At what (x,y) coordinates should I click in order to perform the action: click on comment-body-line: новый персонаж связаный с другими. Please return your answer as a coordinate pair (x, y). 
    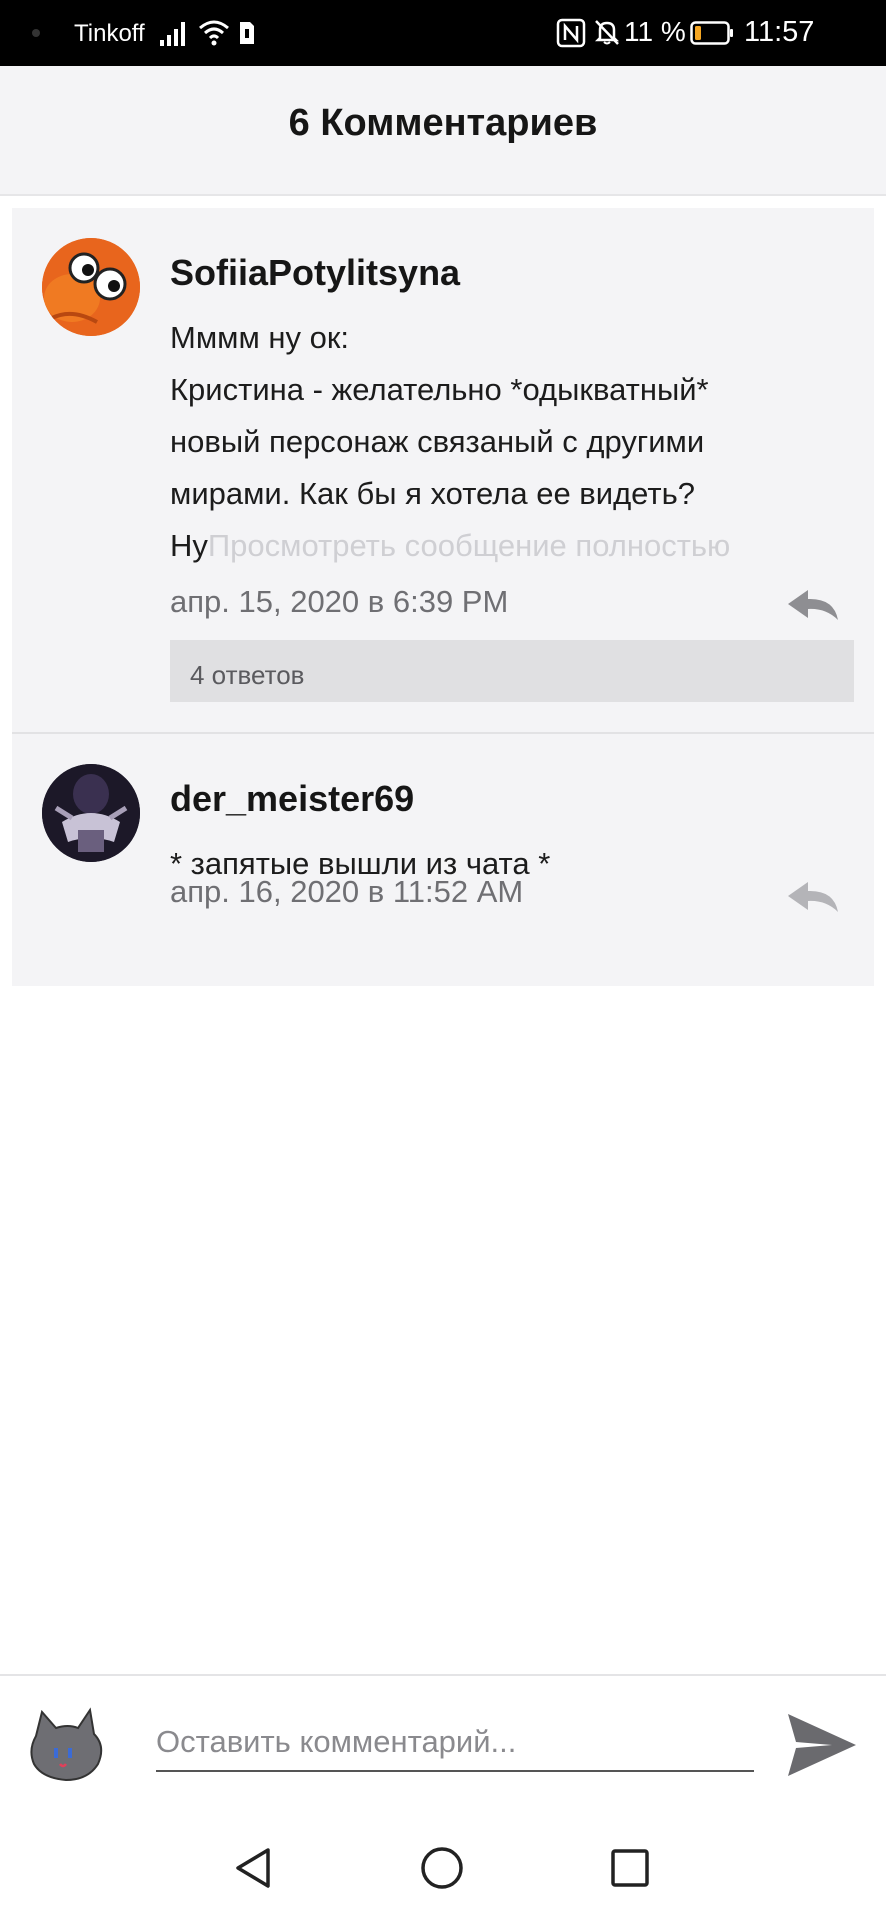
    Looking at the image, I should click on (437, 441).